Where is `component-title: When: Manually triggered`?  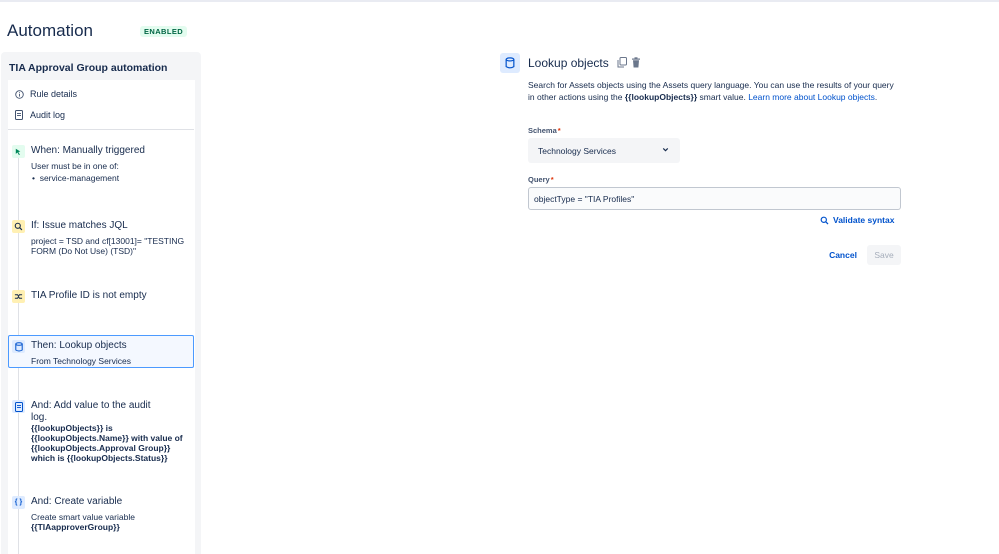 component-title: When: Manually triggered is located at coordinates (88, 150).